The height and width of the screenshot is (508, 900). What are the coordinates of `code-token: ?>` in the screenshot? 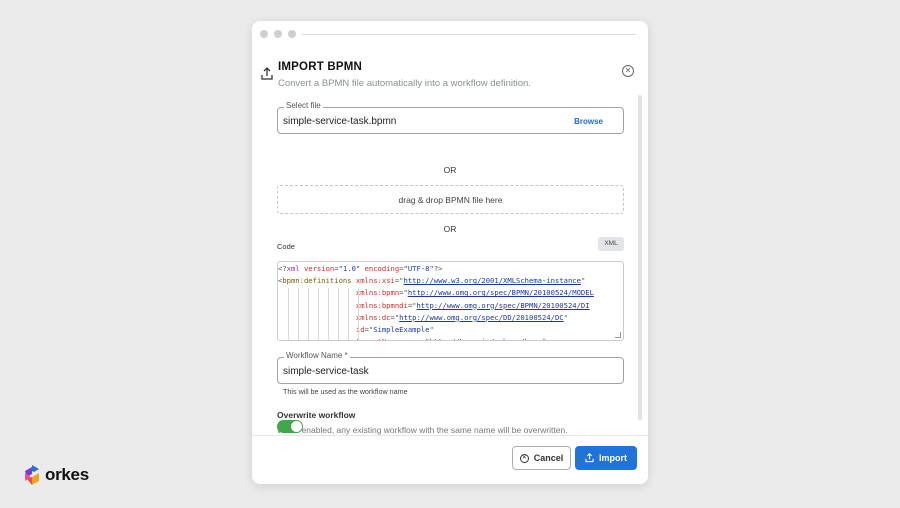 It's located at (438, 268).